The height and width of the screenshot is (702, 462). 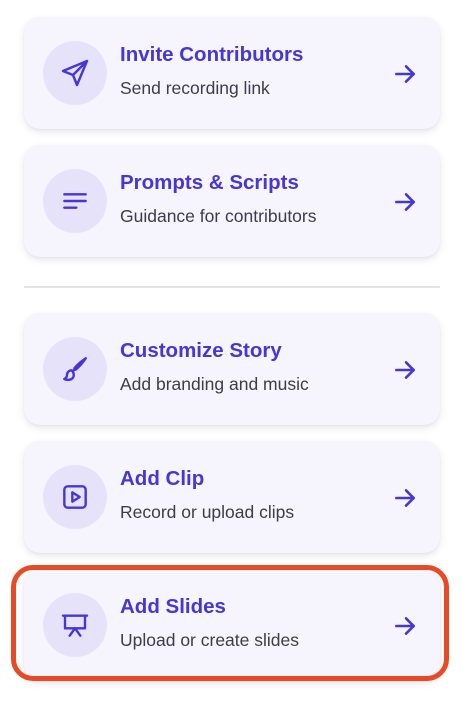 I want to click on customize-story-card: Customize Story Add branding and music, so click(x=232, y=369).